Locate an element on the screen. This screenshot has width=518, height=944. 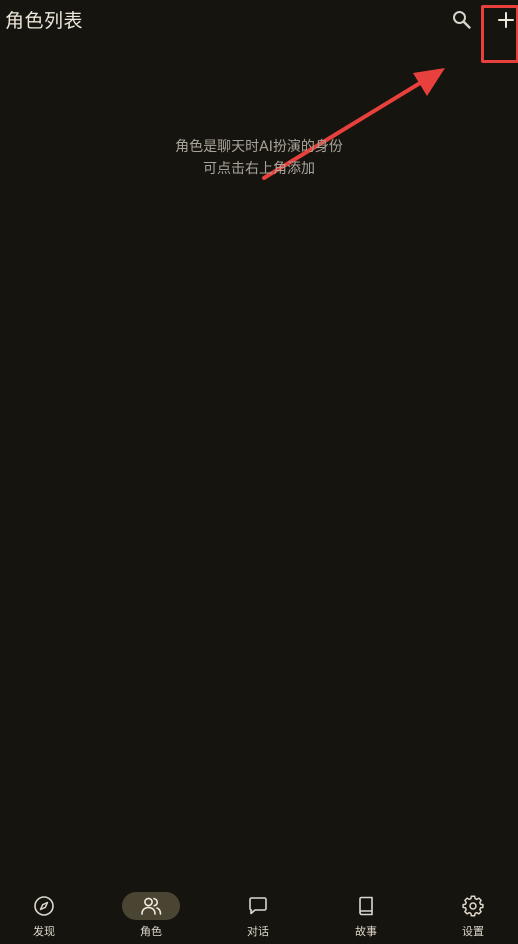
nav-item-discover: 发现 is located at coordinates (48, 914).